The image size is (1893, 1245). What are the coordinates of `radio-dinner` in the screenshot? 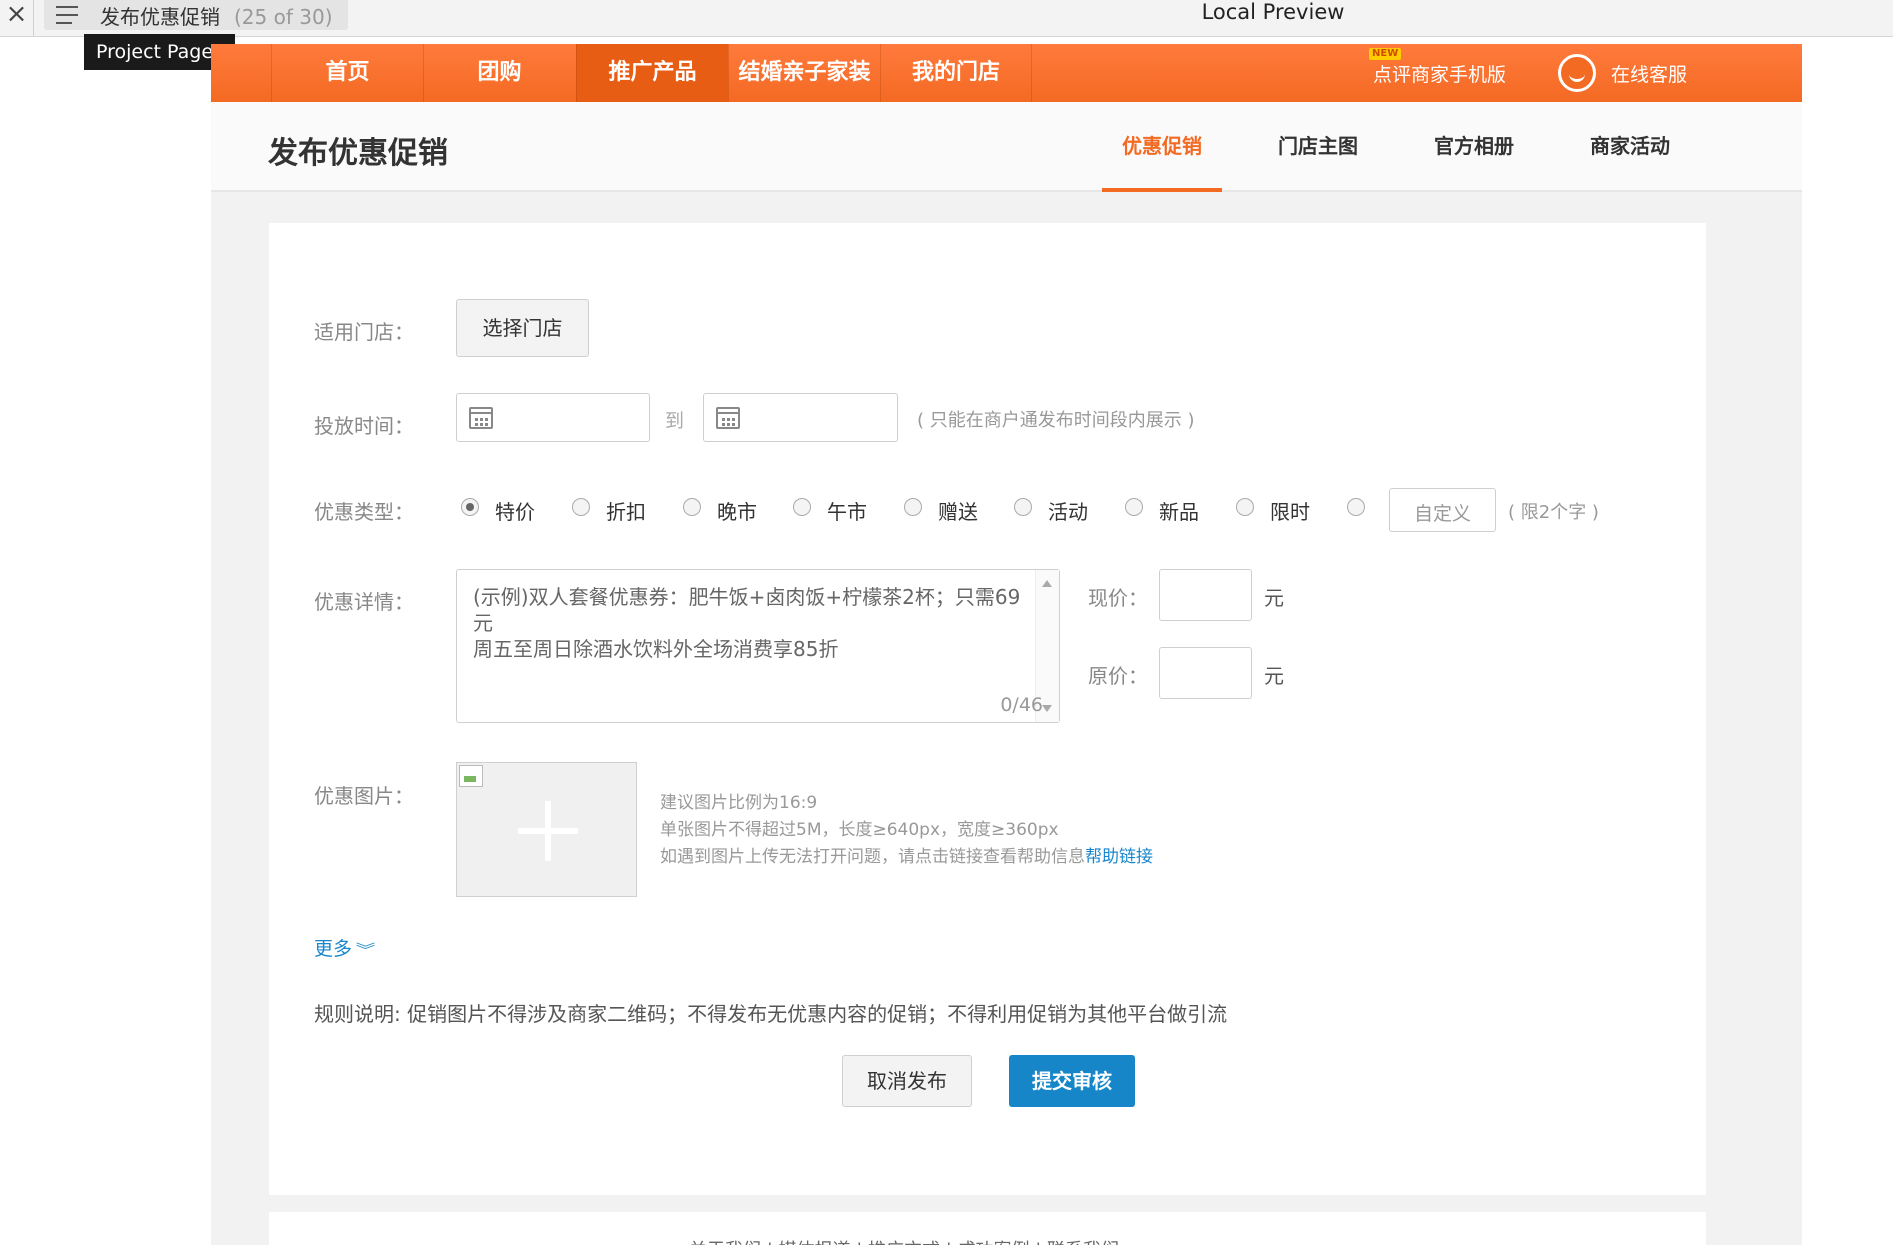 It's located at (692, 507).